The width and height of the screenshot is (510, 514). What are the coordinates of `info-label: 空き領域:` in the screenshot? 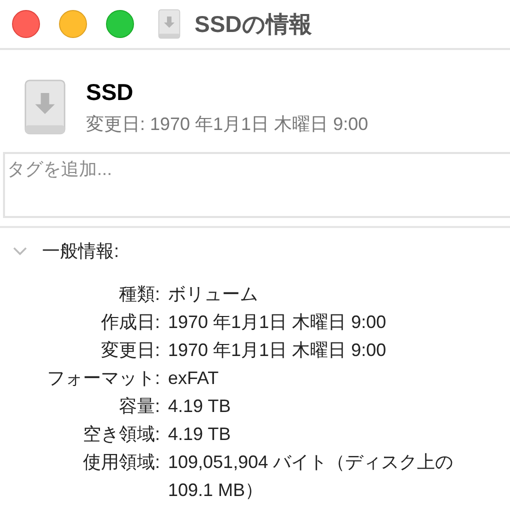 It's located at (121, 434).